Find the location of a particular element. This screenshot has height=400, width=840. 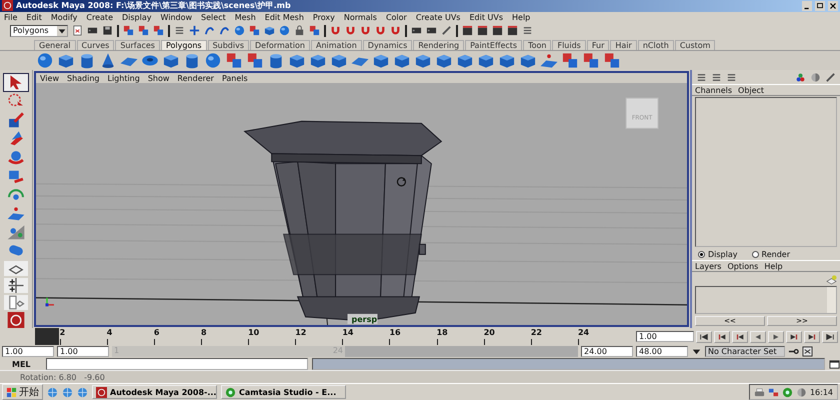

current-frame-field: 1.00 is located at coordinates (665, 336).